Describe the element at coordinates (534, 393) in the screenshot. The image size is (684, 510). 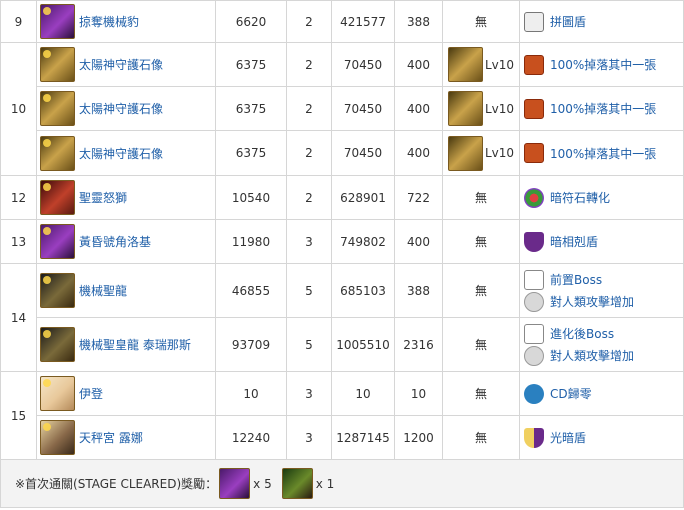
I see `cd-reset-icon` at that location.